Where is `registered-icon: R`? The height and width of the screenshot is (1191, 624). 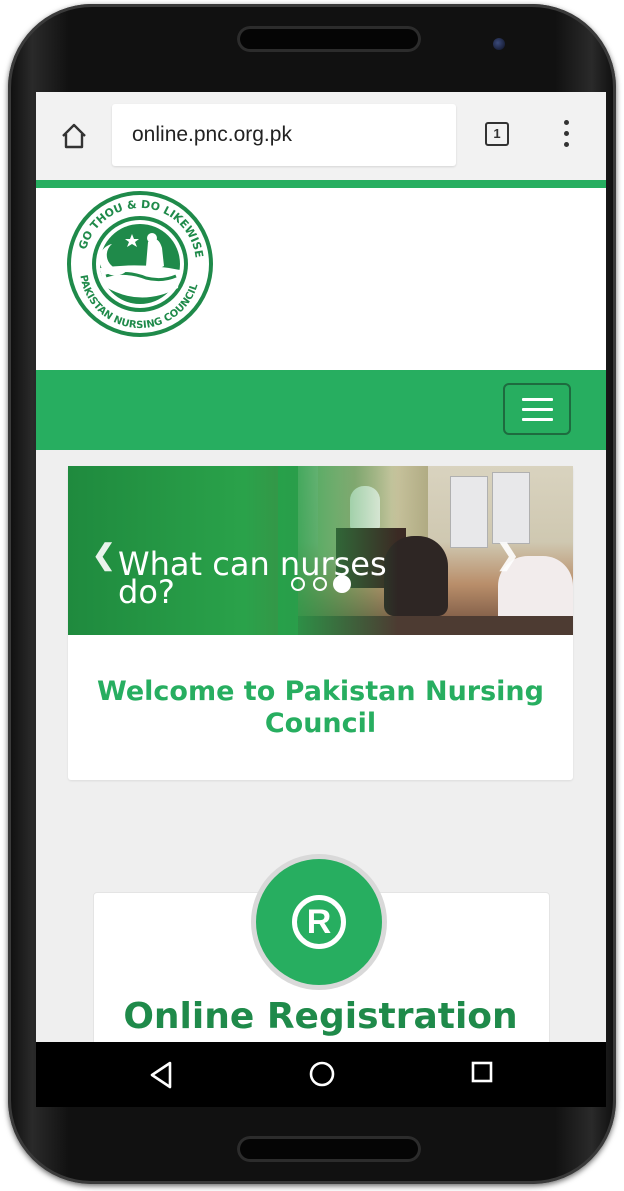 registered-icon: R is located at coordinates (319, 922).